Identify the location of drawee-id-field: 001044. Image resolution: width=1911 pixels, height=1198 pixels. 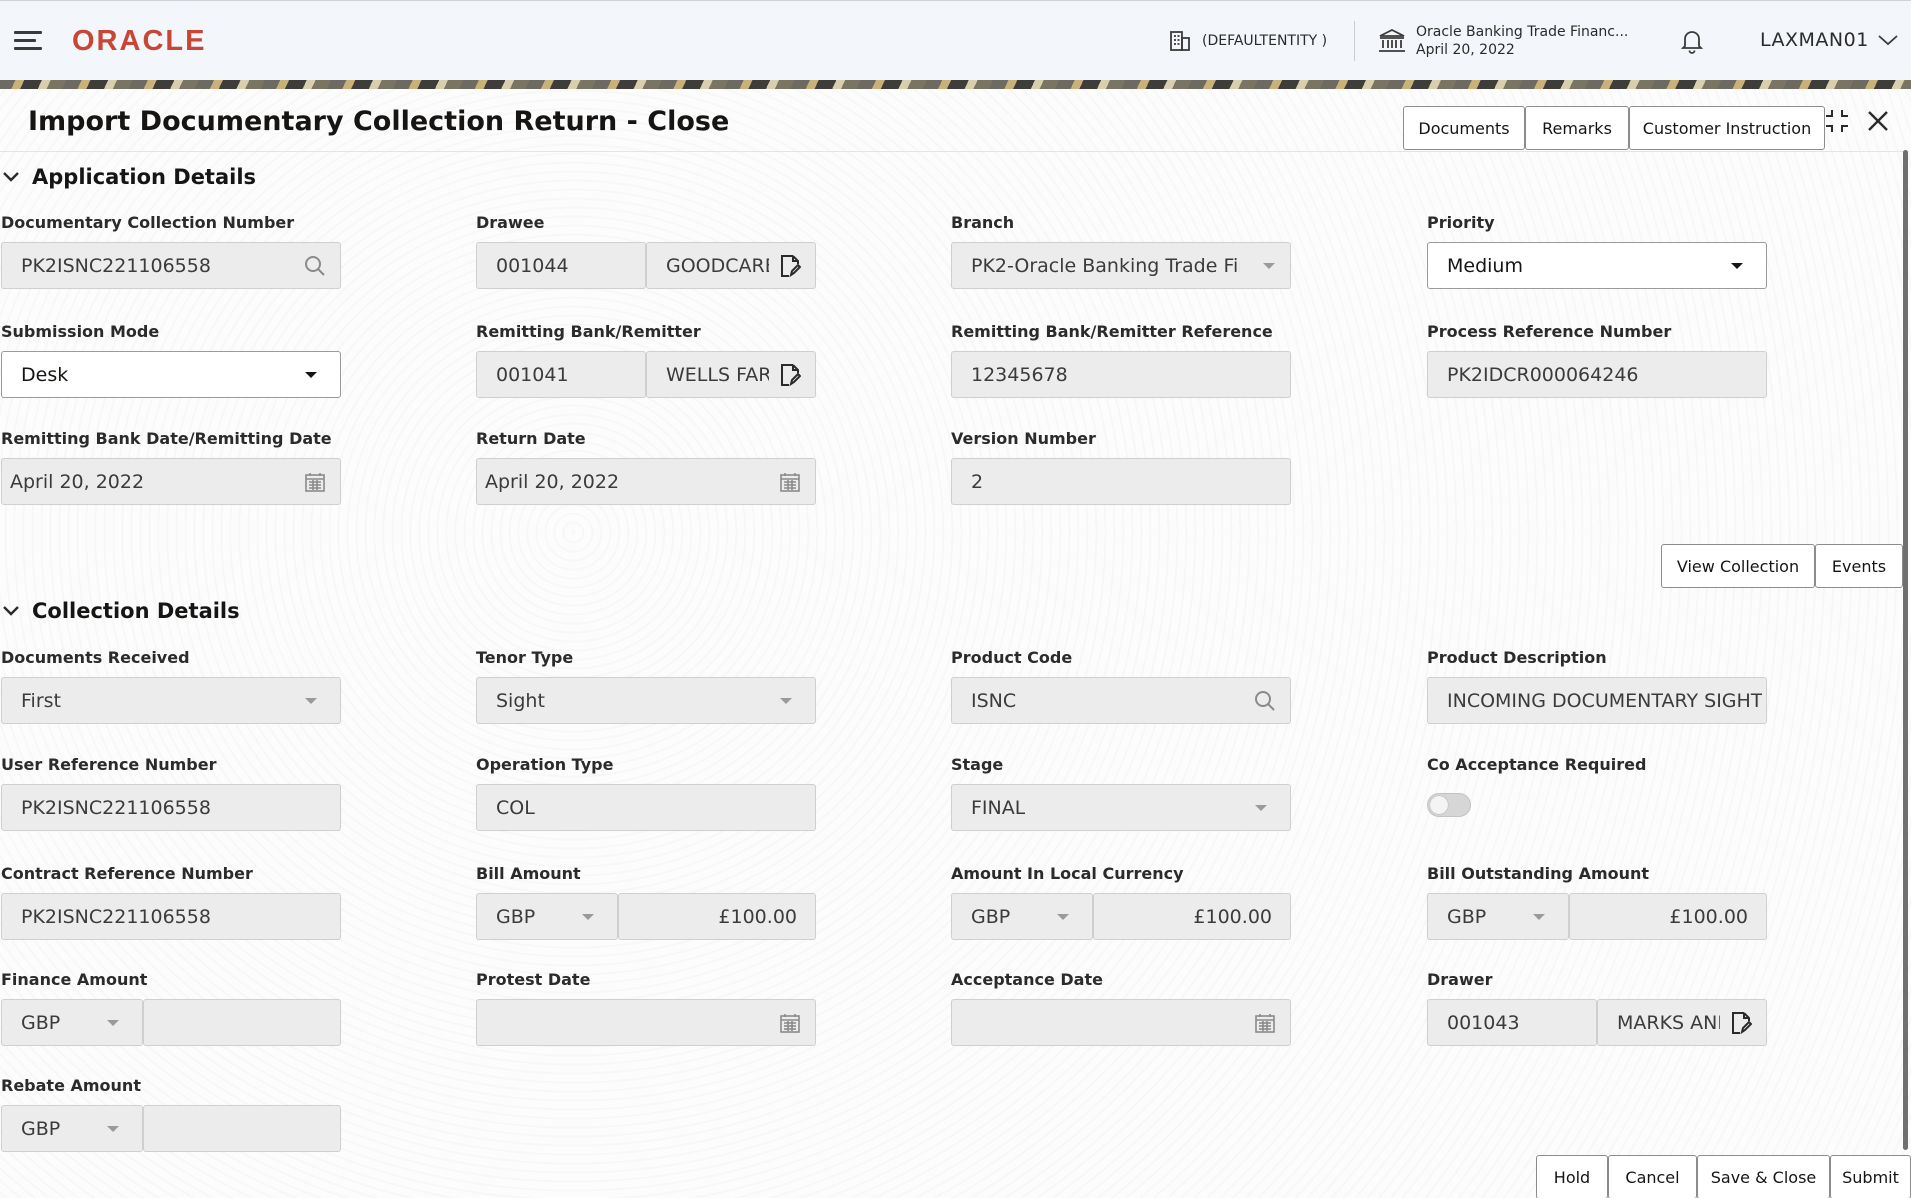
(561, 265).